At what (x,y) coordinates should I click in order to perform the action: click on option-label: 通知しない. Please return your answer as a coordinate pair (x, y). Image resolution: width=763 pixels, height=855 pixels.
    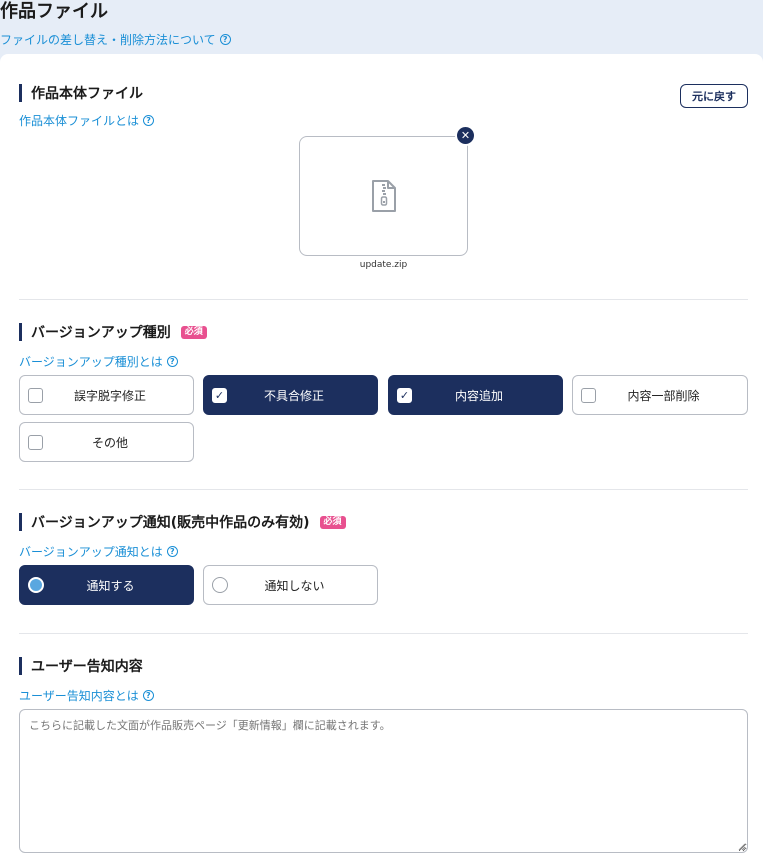
    Looking at the image, I should click on (294, 585).